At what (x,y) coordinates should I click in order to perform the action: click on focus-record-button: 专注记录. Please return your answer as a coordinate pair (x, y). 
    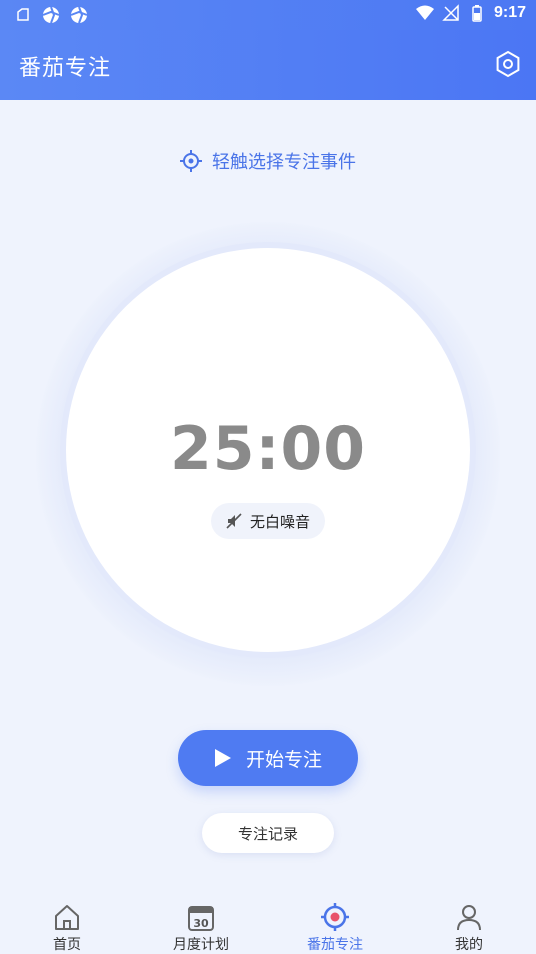
    Looking at the image, I should click on (268, 833).